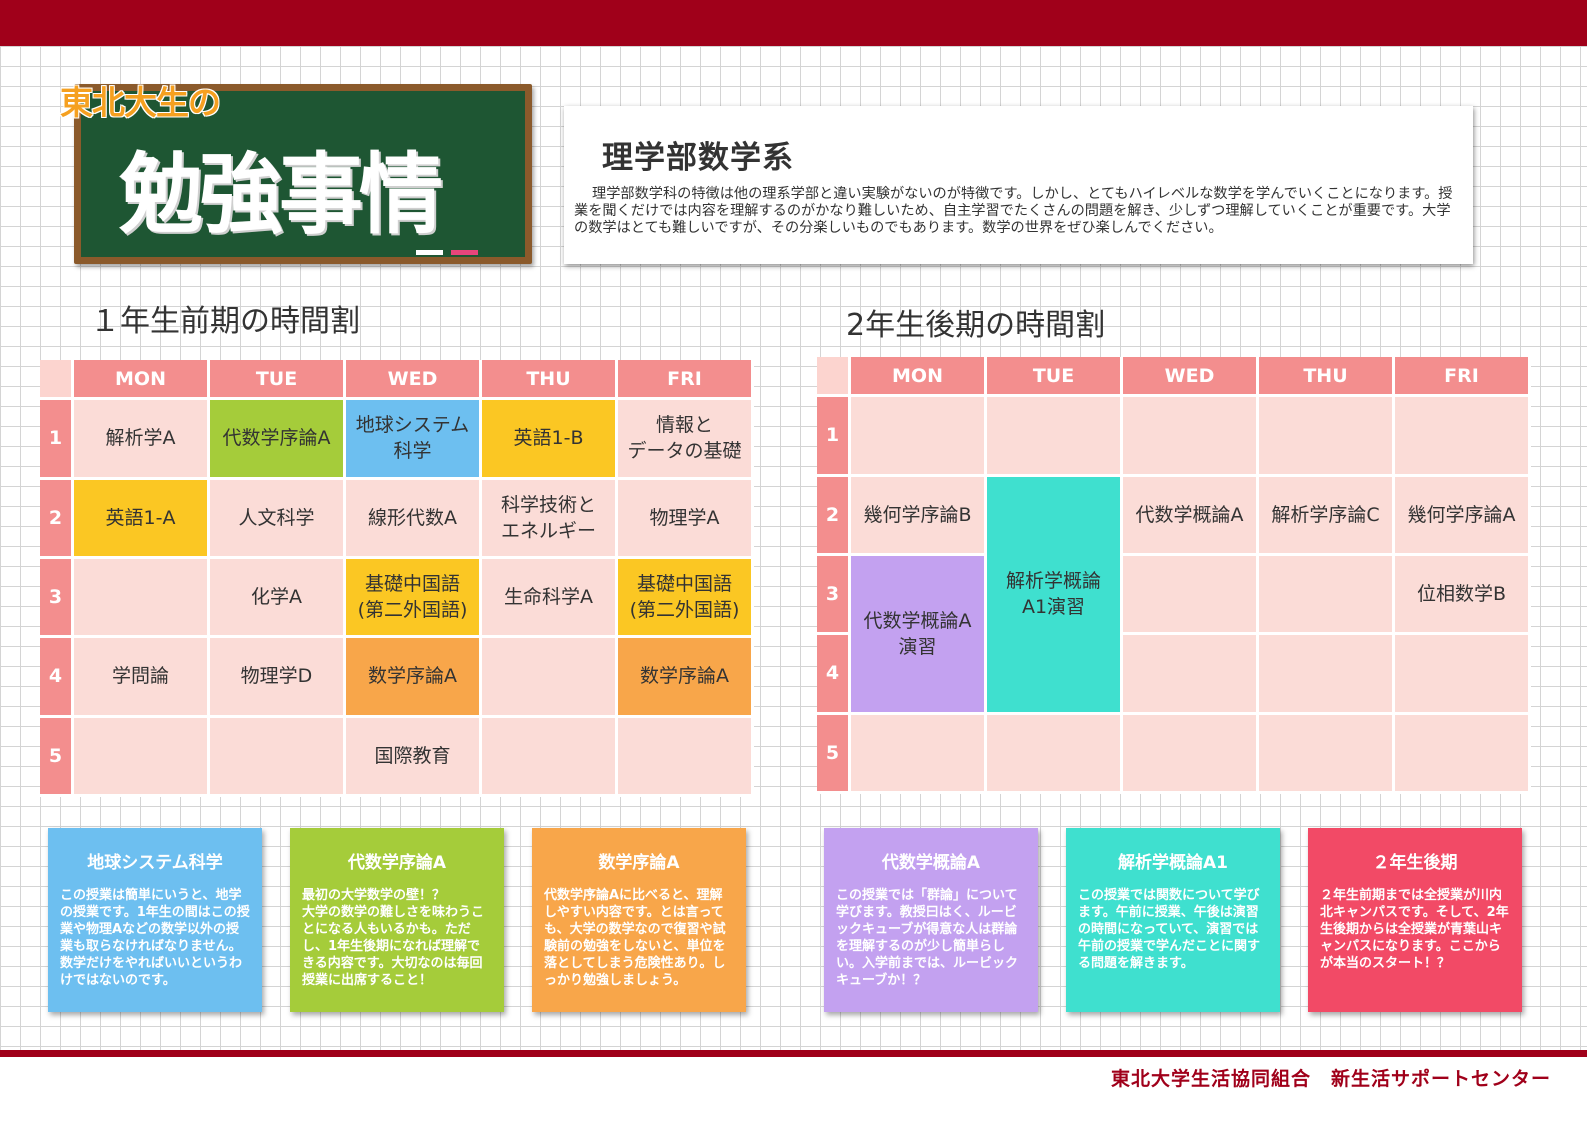 Image resolution: width=1587 pixels, height=1123 pixels. I want to click on card-title: 代数学序論A, so click(397, 863).